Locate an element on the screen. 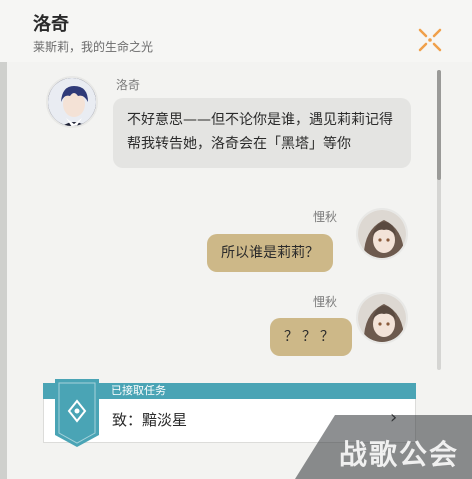 This screenshot has width=472, height=479. close-icon is located at coordinates (430, 40).